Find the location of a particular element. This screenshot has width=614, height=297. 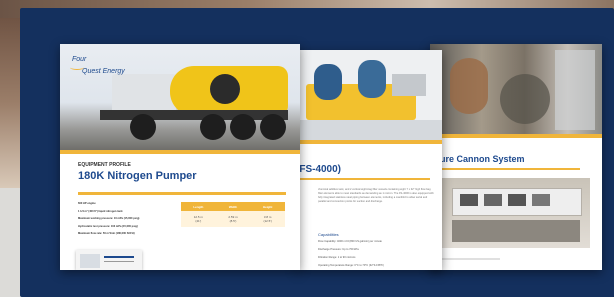

page3-title: ssure Cannon System is located at coordinates (477, 159).